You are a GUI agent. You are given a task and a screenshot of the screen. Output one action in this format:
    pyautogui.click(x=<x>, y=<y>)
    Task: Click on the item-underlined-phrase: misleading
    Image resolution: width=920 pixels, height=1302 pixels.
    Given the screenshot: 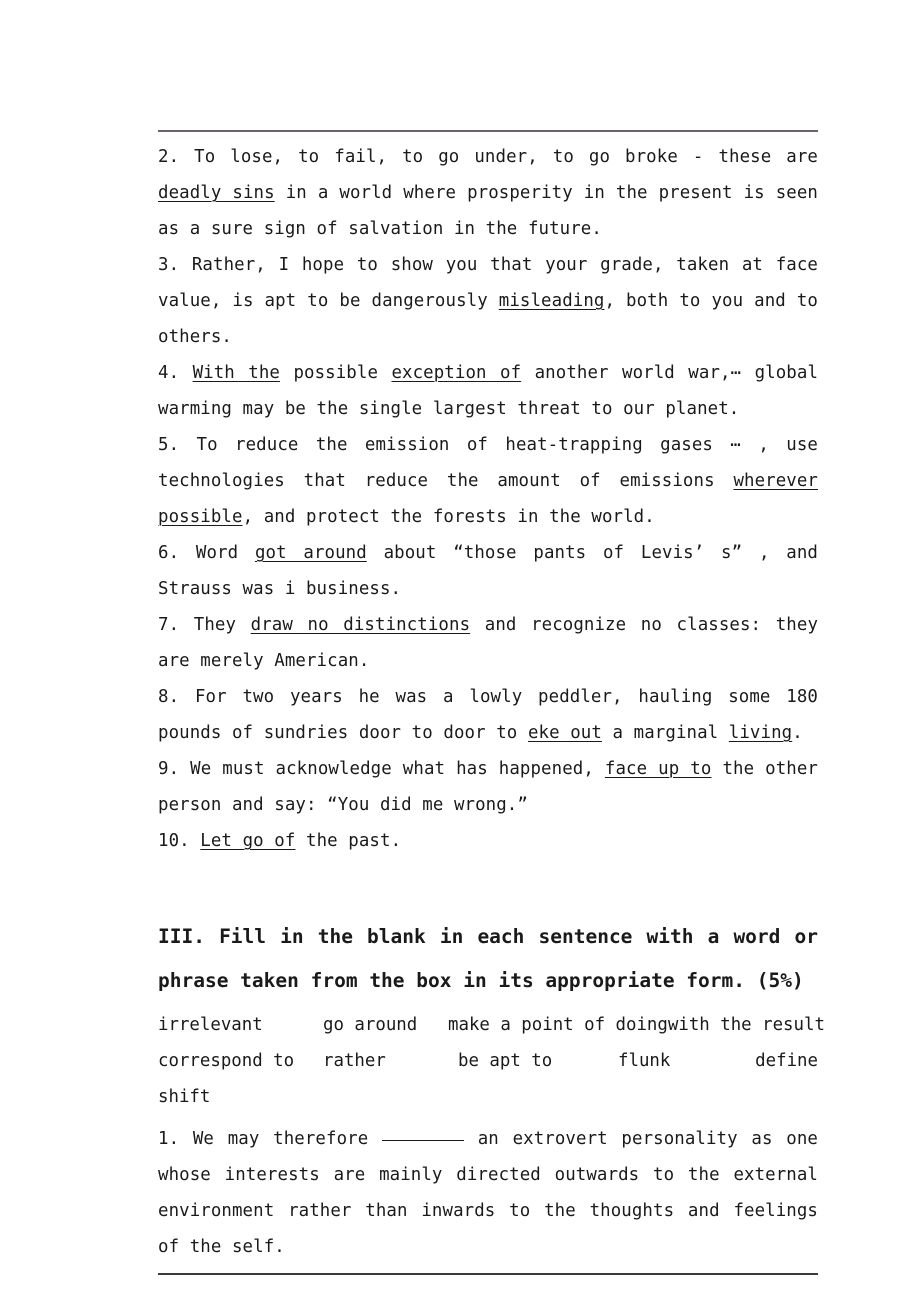 What is the action you would take?
    pyautogui.click(x=551, y=301)
    